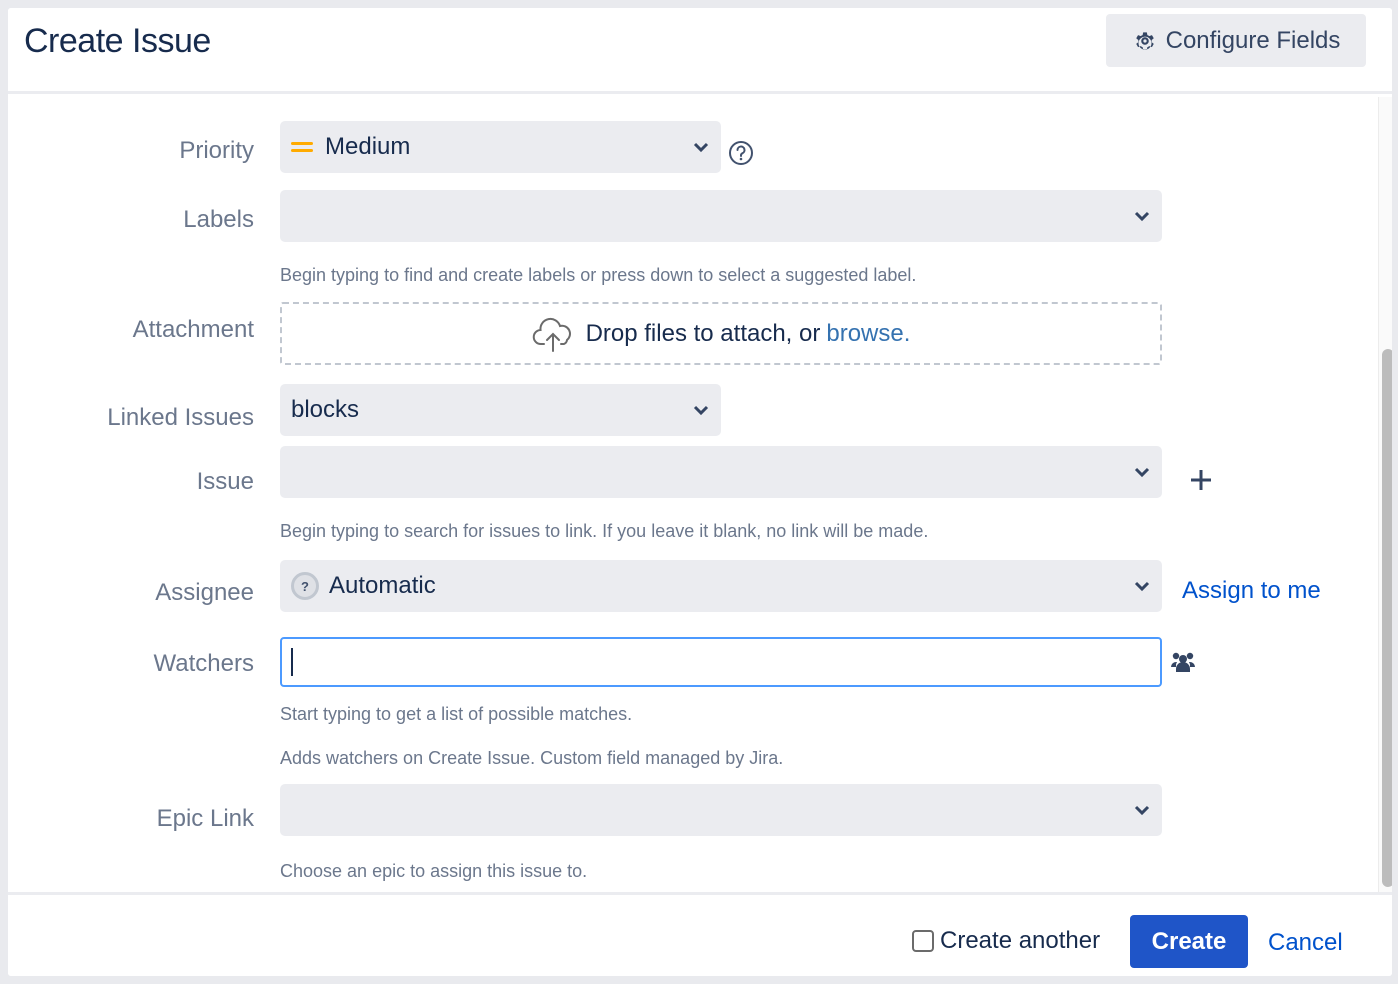 The width and height of the screenshot is (1398, 984). Describe the element at coordinates (368, 146) in the screenshot. I see `priority-value: Medium` at that location.